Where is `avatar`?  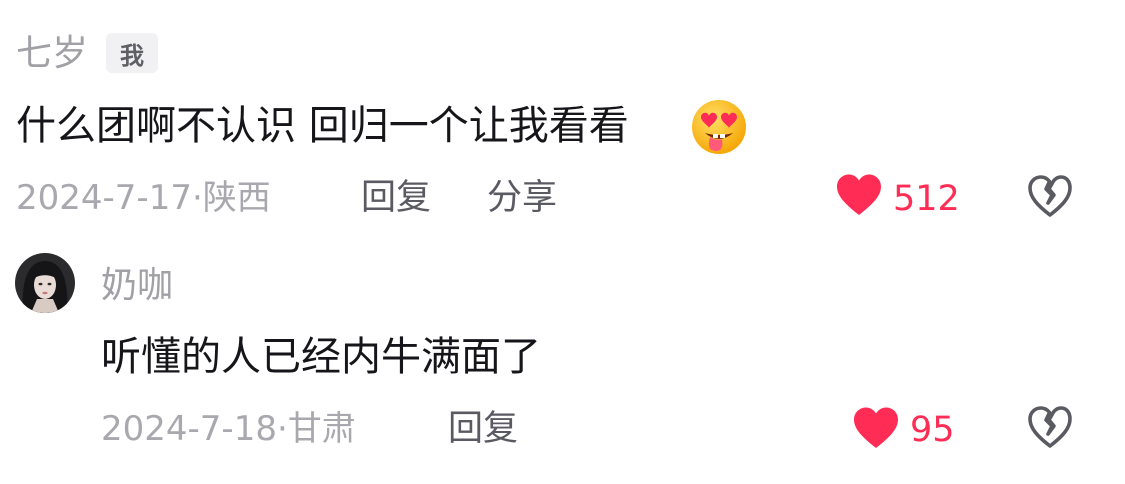
avatar is located at coordinates (45, 283).